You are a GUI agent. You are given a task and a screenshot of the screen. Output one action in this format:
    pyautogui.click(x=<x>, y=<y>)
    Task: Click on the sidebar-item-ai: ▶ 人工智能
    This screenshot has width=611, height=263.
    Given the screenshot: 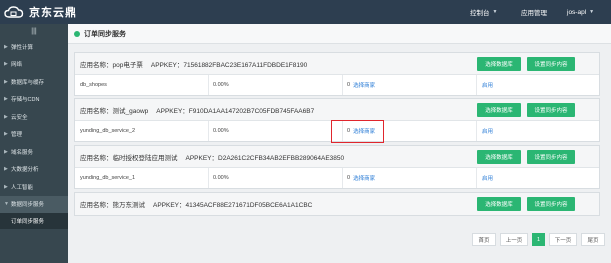 What is the action you would take?
    pyautogui.click(x=34, y=187)
    